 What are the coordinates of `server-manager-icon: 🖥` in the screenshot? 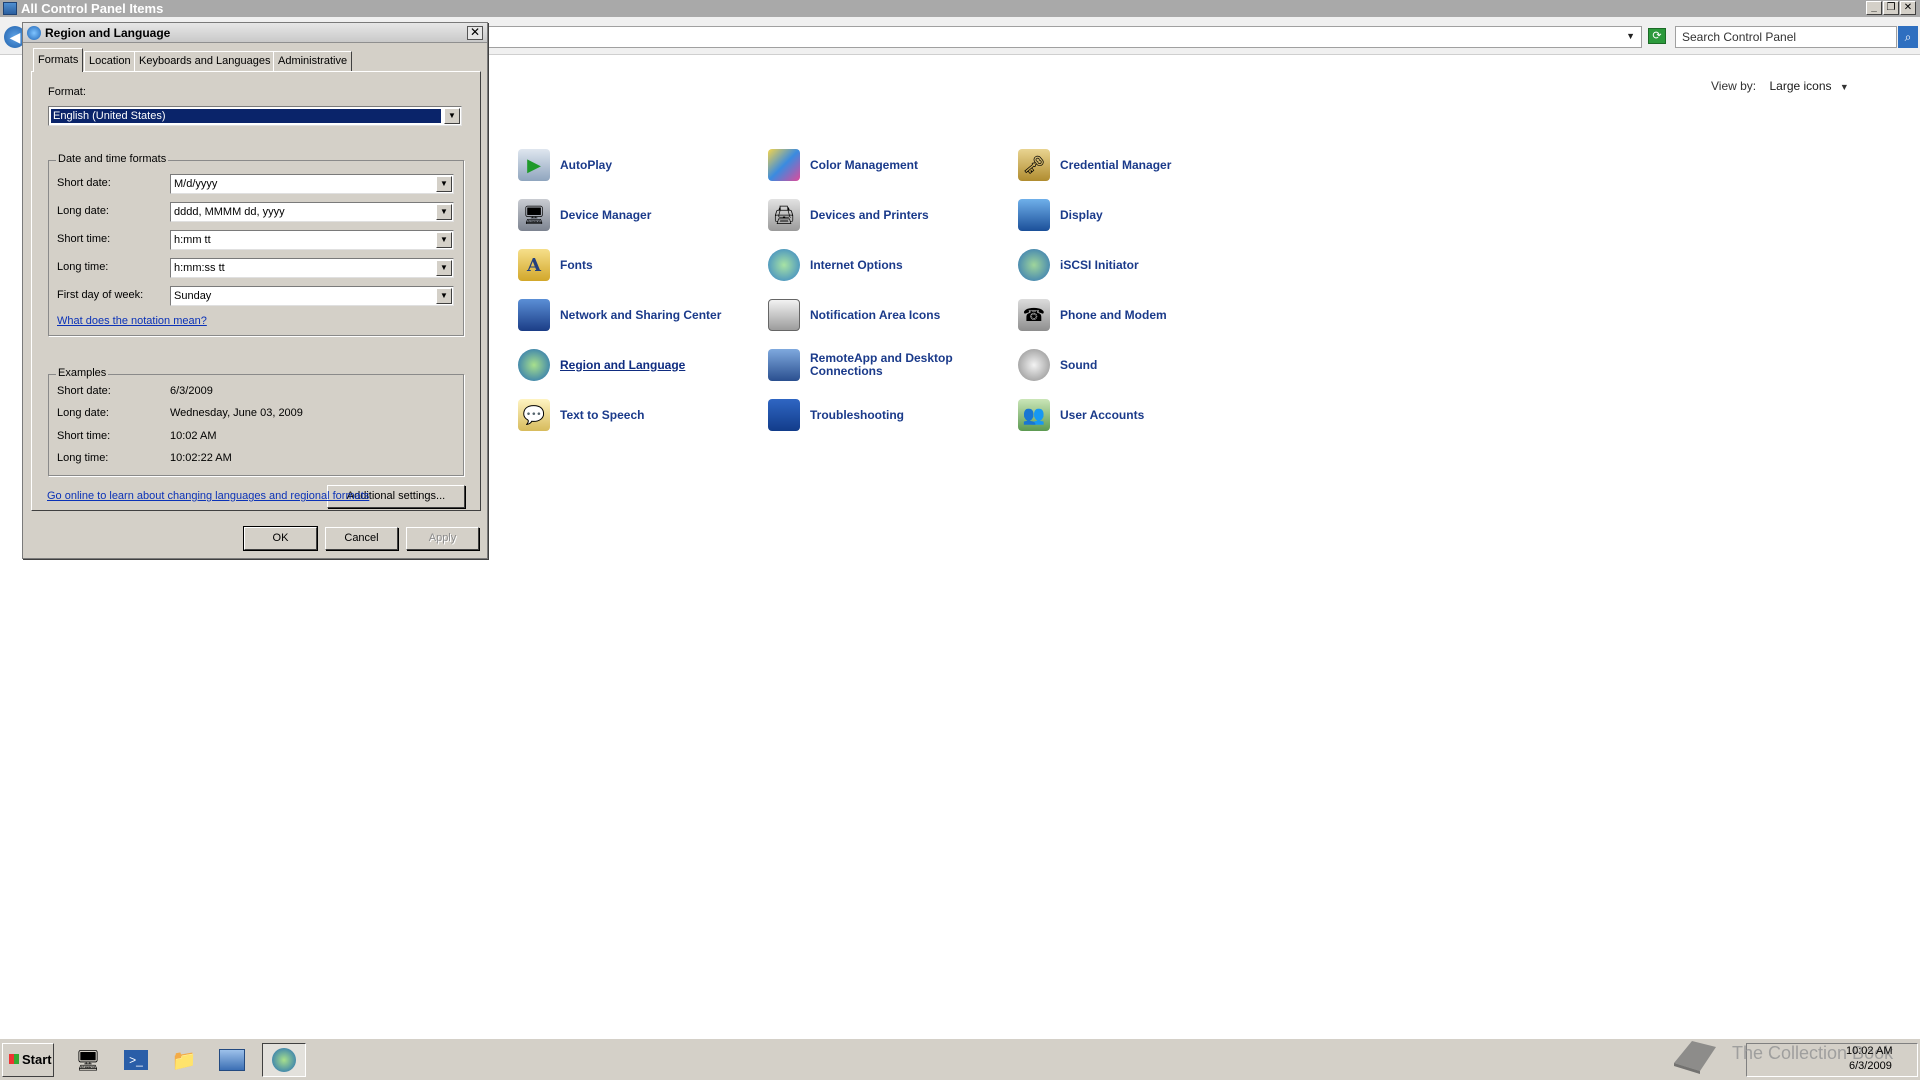 It's located at (88, 1060).